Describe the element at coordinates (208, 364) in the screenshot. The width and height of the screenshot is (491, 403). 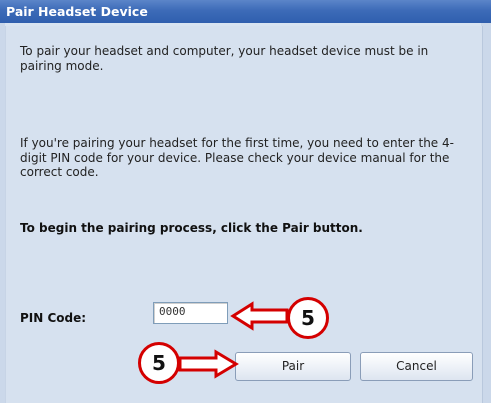
I see `callout-arrow-right-icon` at that location.